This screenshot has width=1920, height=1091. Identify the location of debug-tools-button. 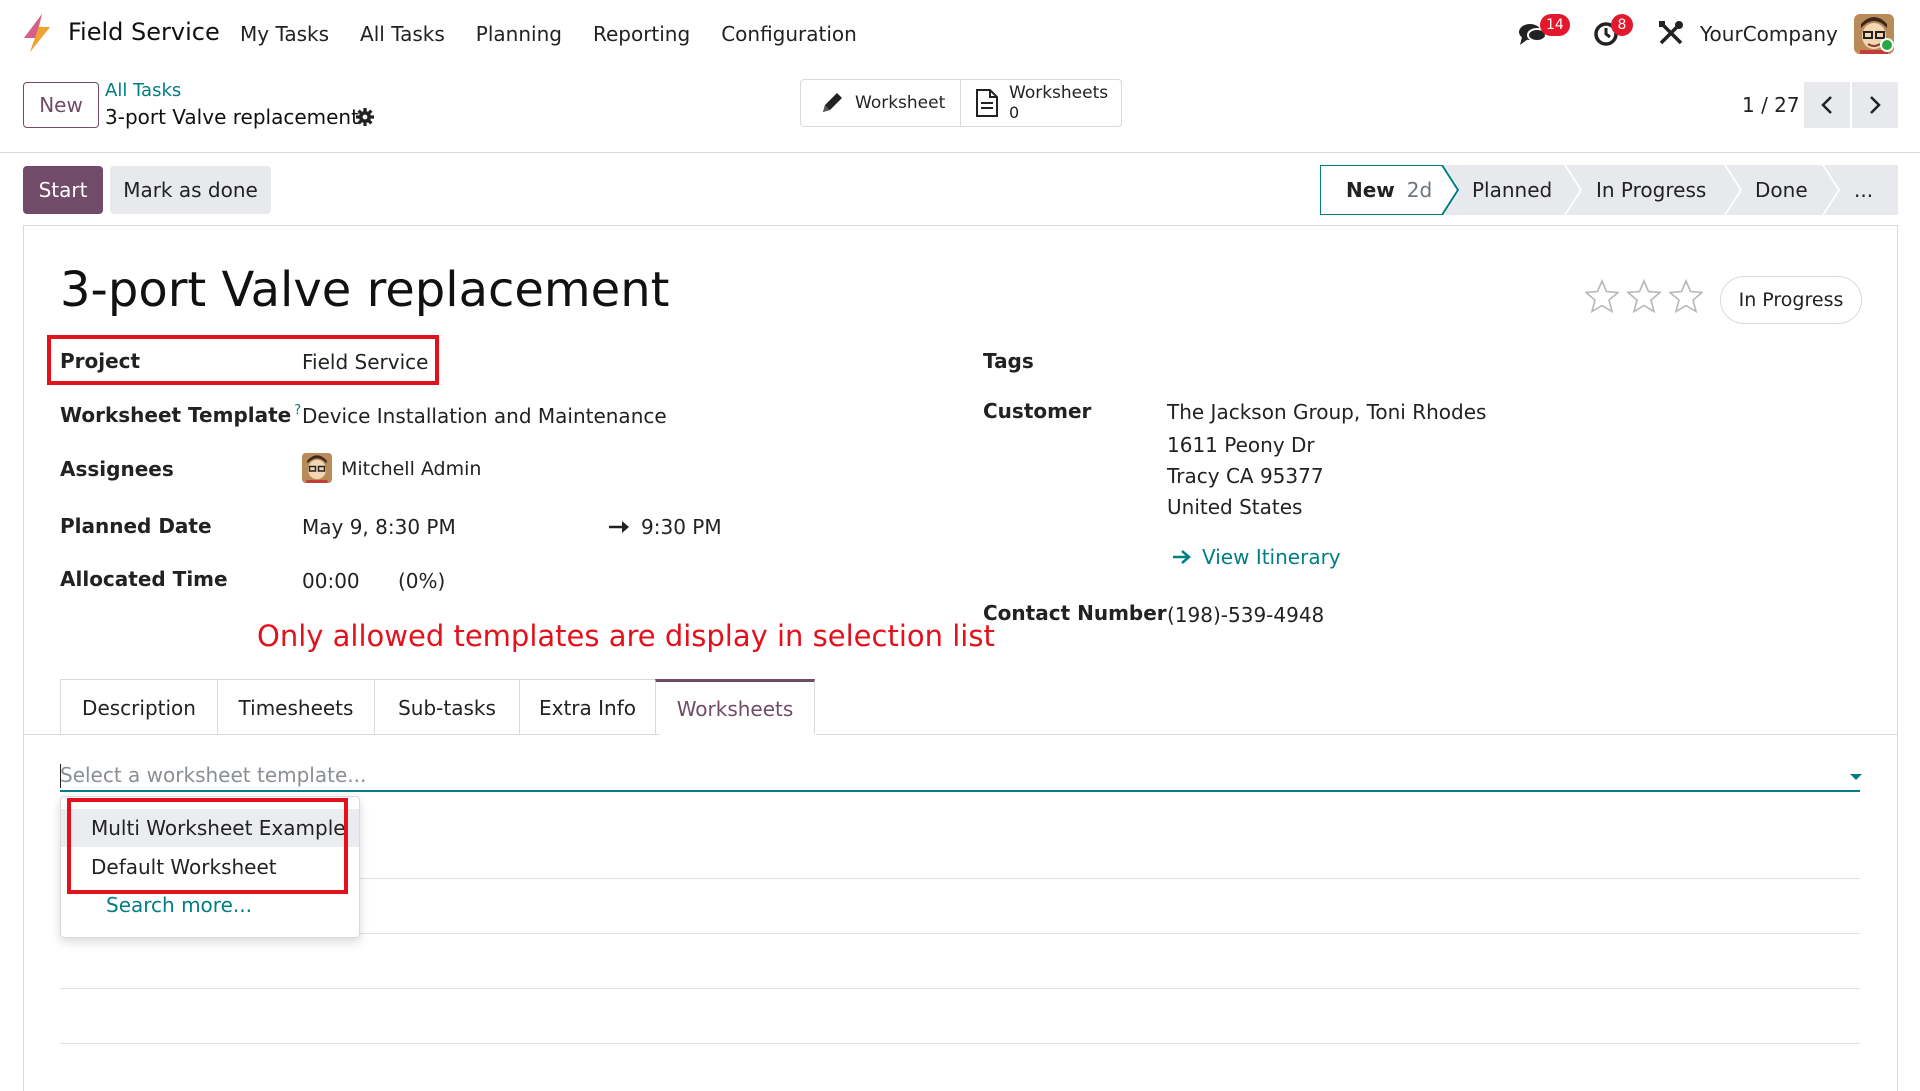
(1671, 33).